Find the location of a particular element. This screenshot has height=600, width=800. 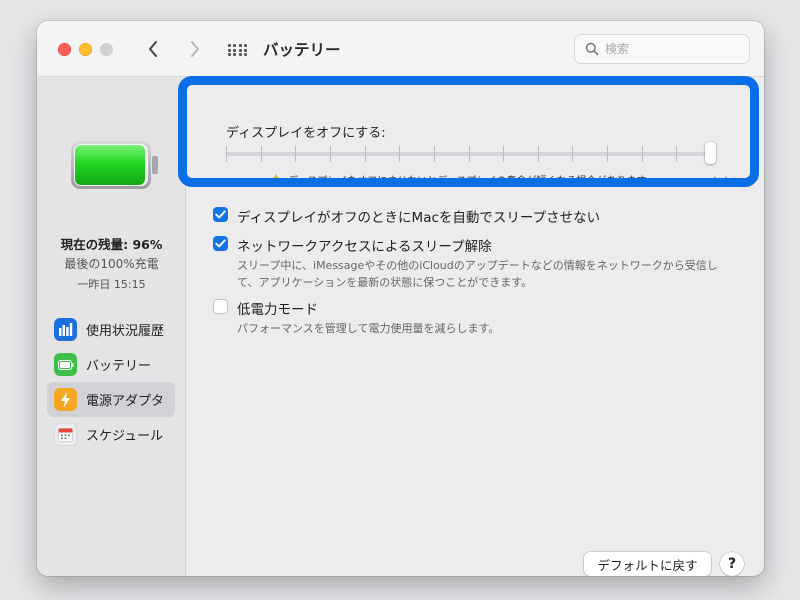

wake-network-label: ネットワークアクセスによるスリープ解除 is located at coordinates (364, 247).